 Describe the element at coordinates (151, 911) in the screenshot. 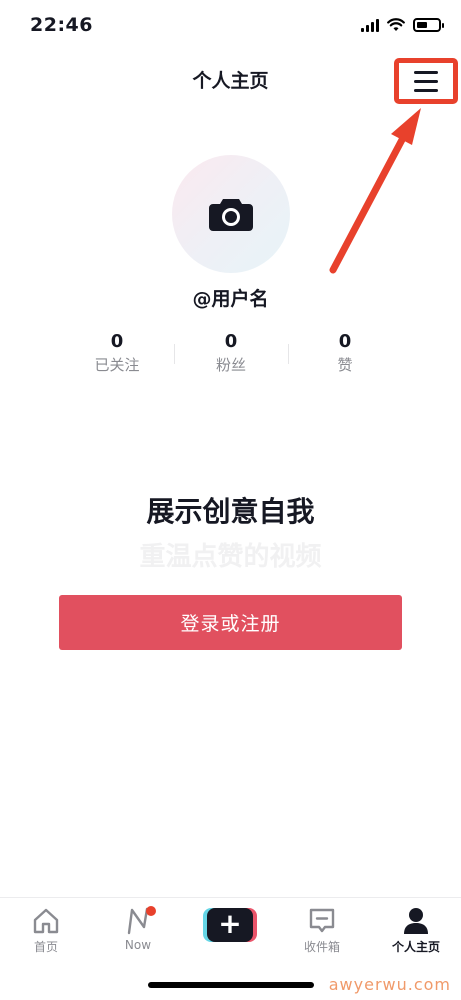

I see `notification-dot` at that location.